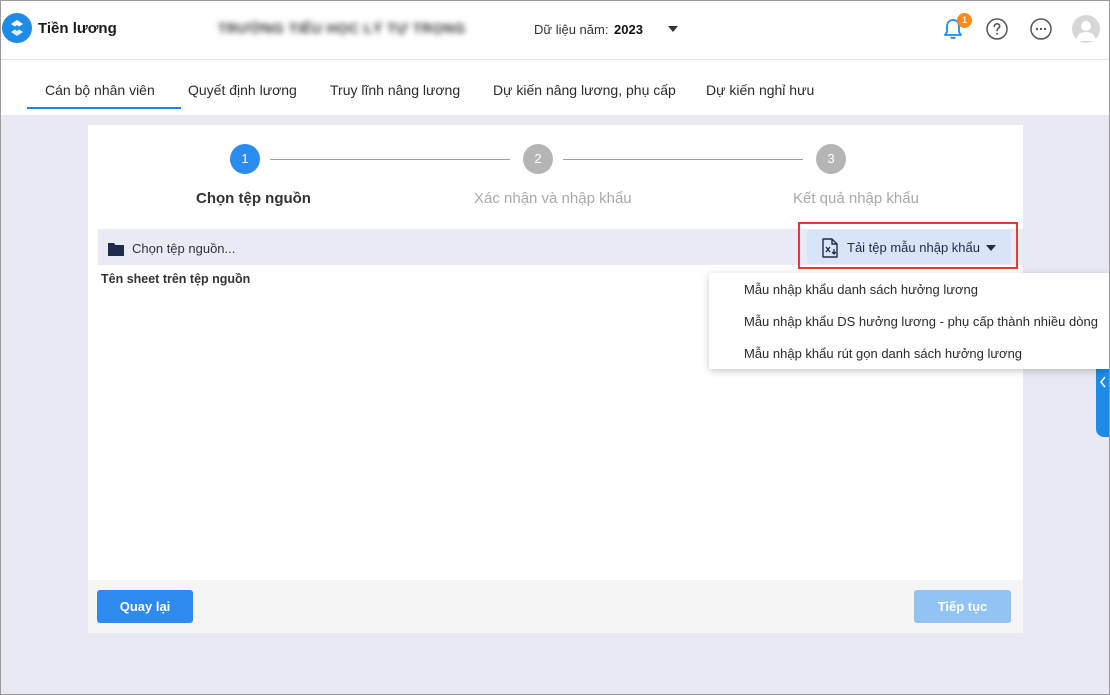  Describe the element at coordinates (17, 28) in the screenshot. I see `app-logo-icon` at that location.